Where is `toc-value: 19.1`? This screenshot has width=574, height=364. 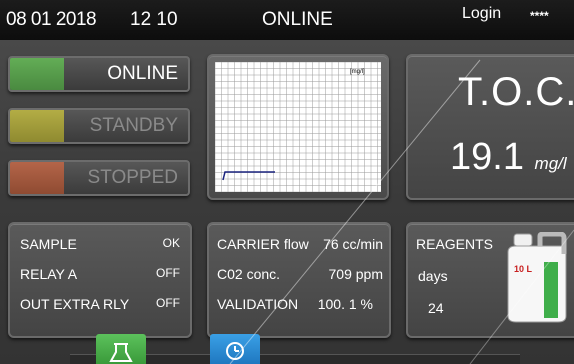
toc-value: 19.1 is located at coordinates (487, 157).